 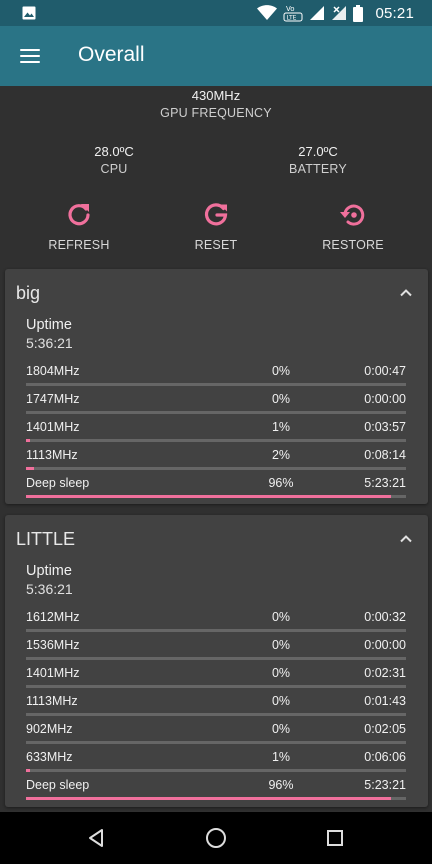 What do you see at coordinates (318, 160) in the screenshot?
I see `battery-temp-stat: 27.0ºC BATTERY` at bounding box center [318, 160].